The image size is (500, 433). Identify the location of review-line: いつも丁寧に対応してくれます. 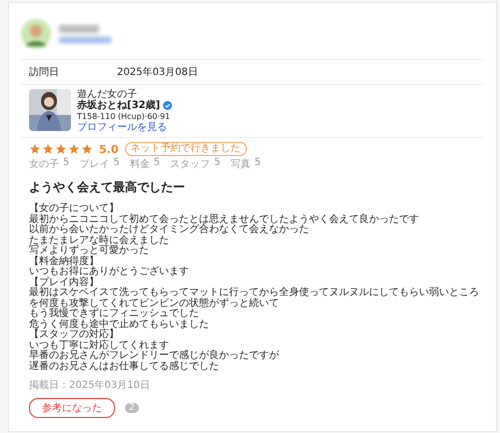
(99, 345).